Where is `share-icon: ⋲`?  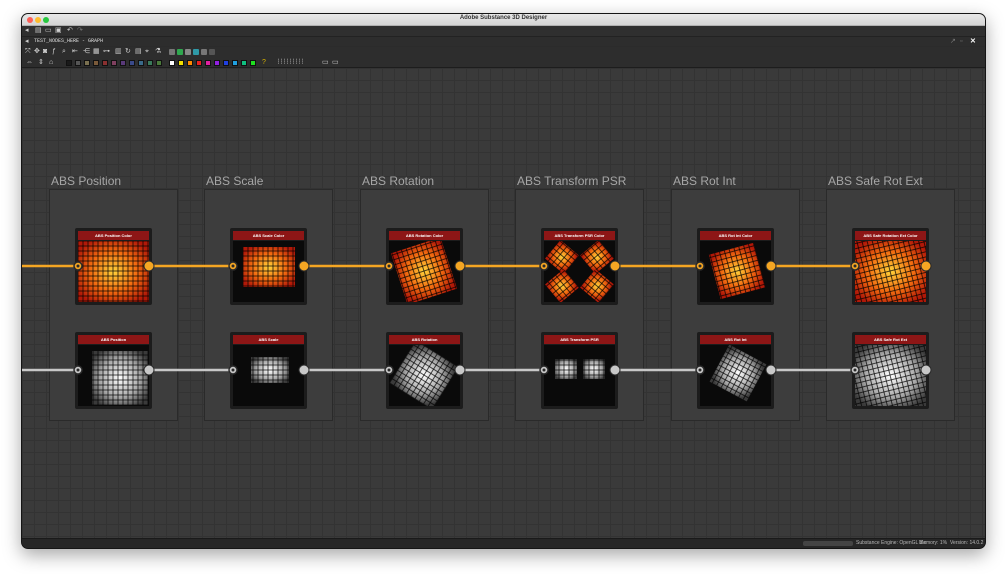 share-icon: ⋲ is located at coordinates (86, 51).